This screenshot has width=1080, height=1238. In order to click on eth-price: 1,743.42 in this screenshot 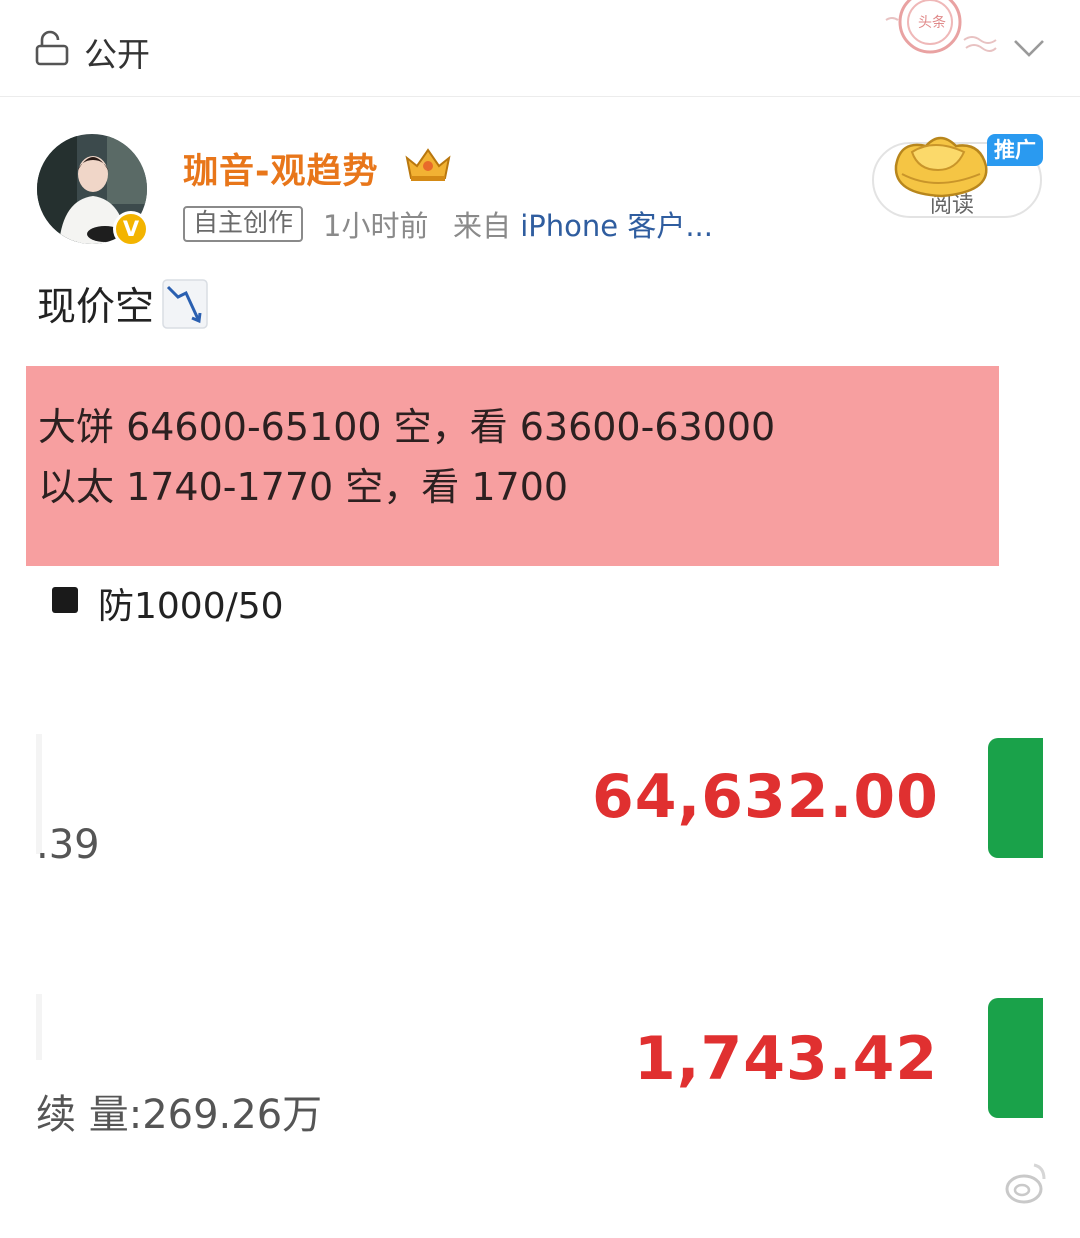, I will do `click(786, 1059)`.